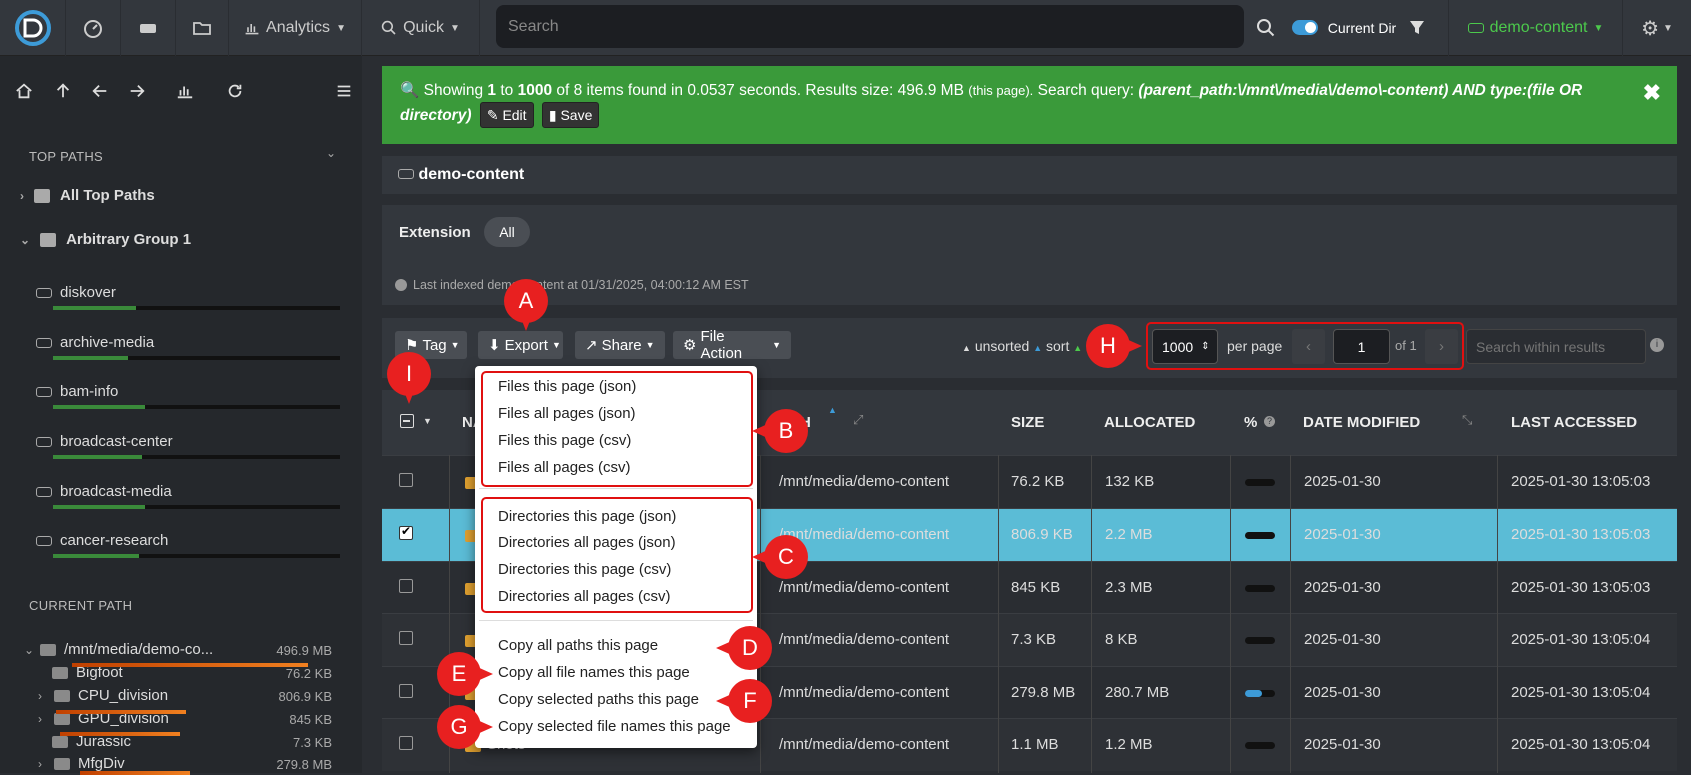 Image resolution: width=1691 pixels, height=775 pixels. I want to click on top-path-item: broadcast-media, so click(104, 491).